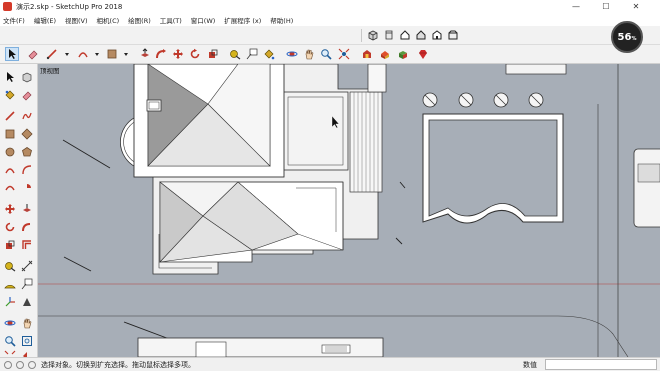 The height and width of the screenshot is (371, 660). I want to click on circle-icon, so click(10, 152).